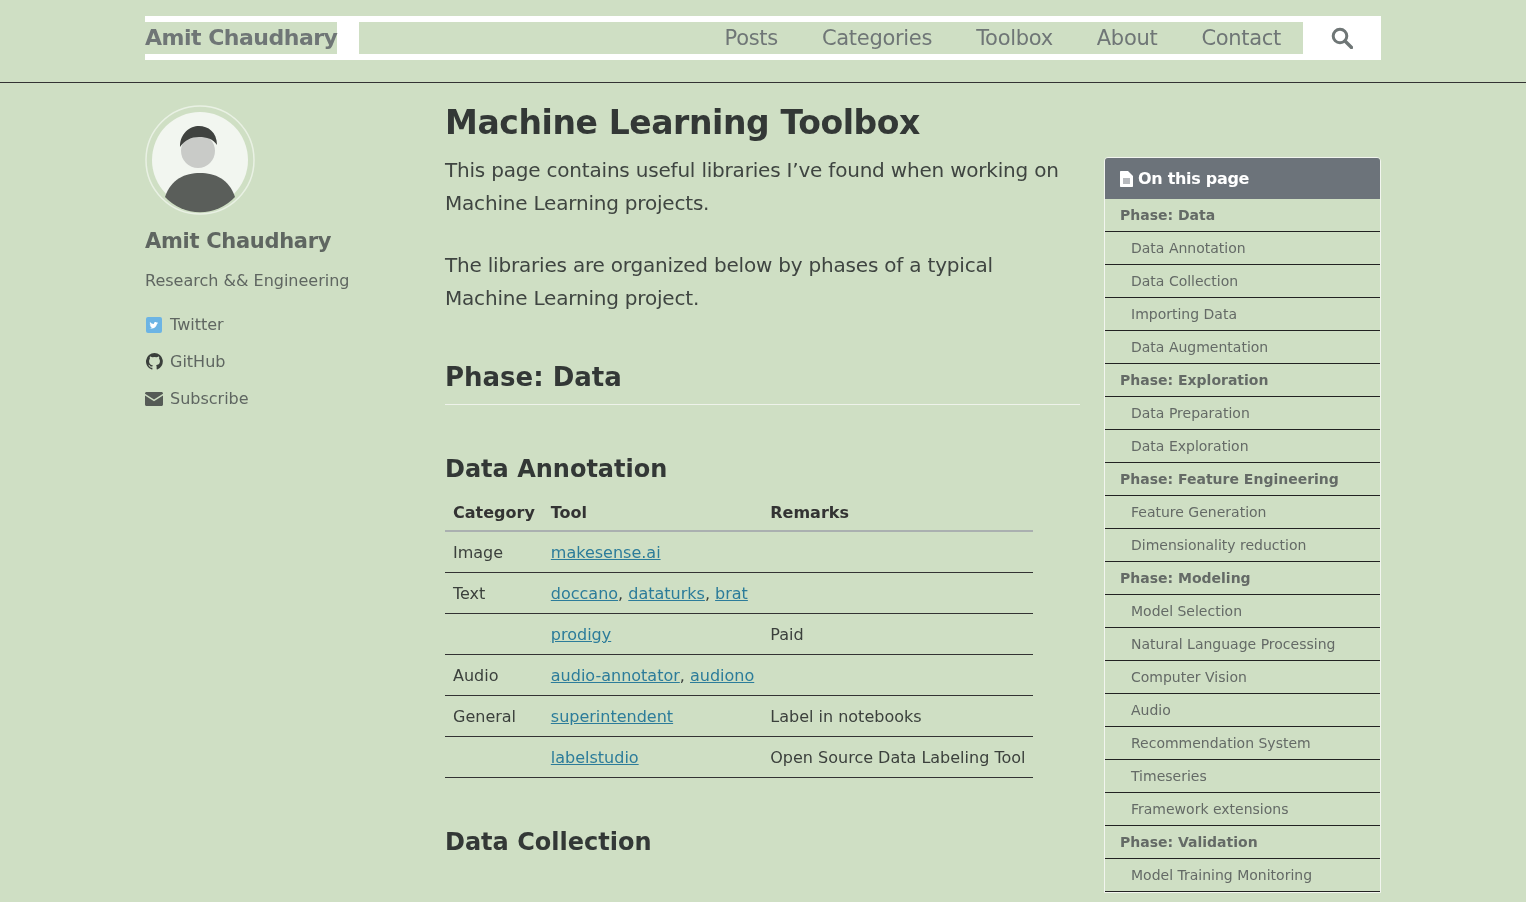  I want to click on social-link: GitHub, so click(198, 361).